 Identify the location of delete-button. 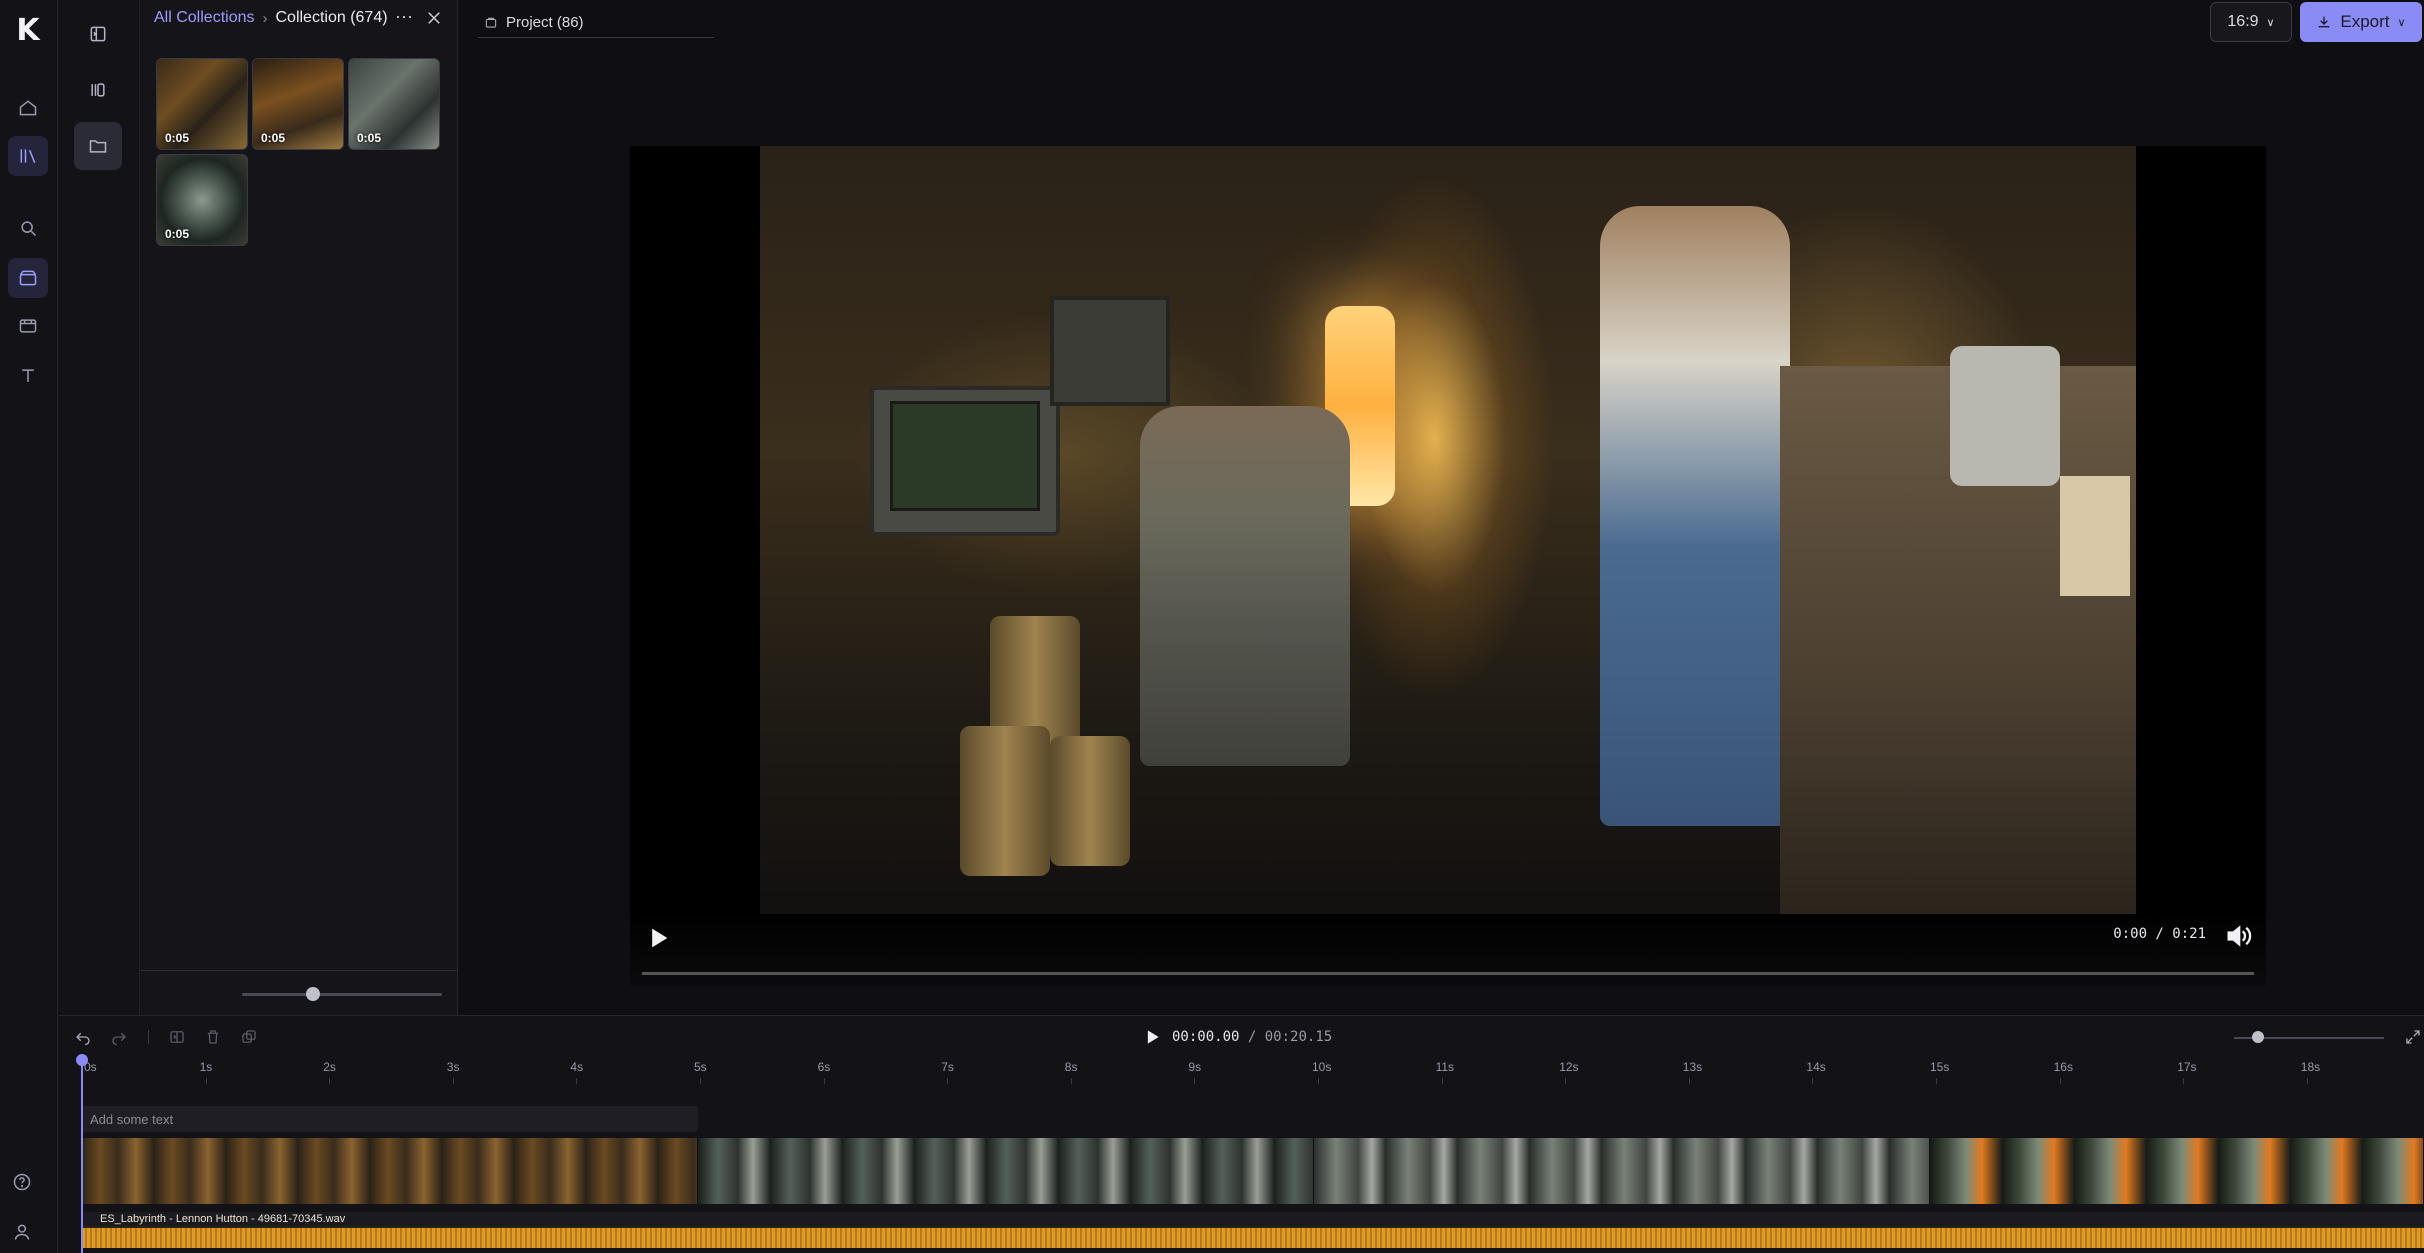
(213, 1037).